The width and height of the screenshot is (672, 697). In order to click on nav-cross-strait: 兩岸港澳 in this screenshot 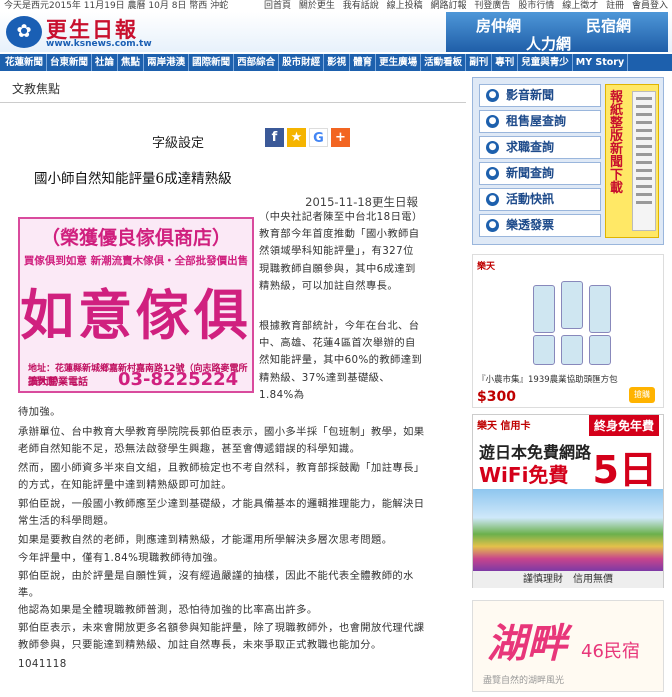, I will do `click(167, 62)`.